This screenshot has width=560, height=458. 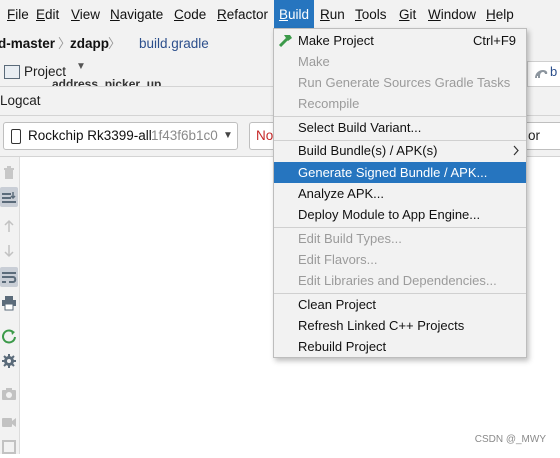 I want to click on editor-tab-label: b, so click(x=553, y=71).